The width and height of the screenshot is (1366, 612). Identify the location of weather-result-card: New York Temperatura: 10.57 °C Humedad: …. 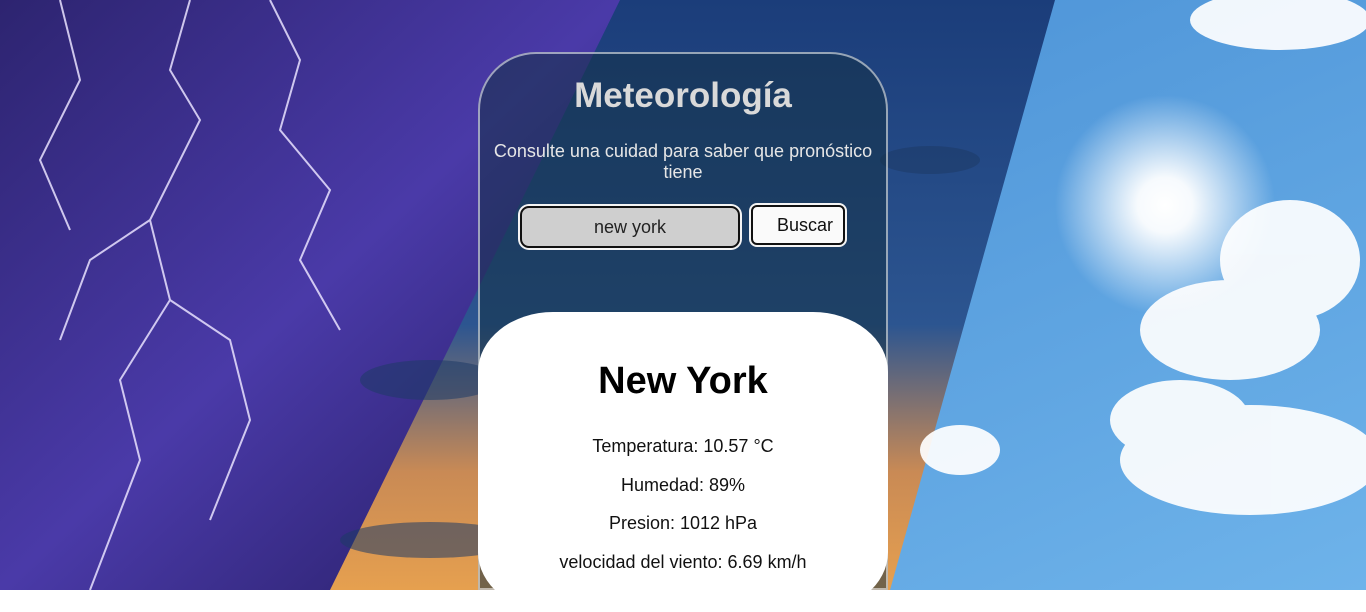
(683, 462).